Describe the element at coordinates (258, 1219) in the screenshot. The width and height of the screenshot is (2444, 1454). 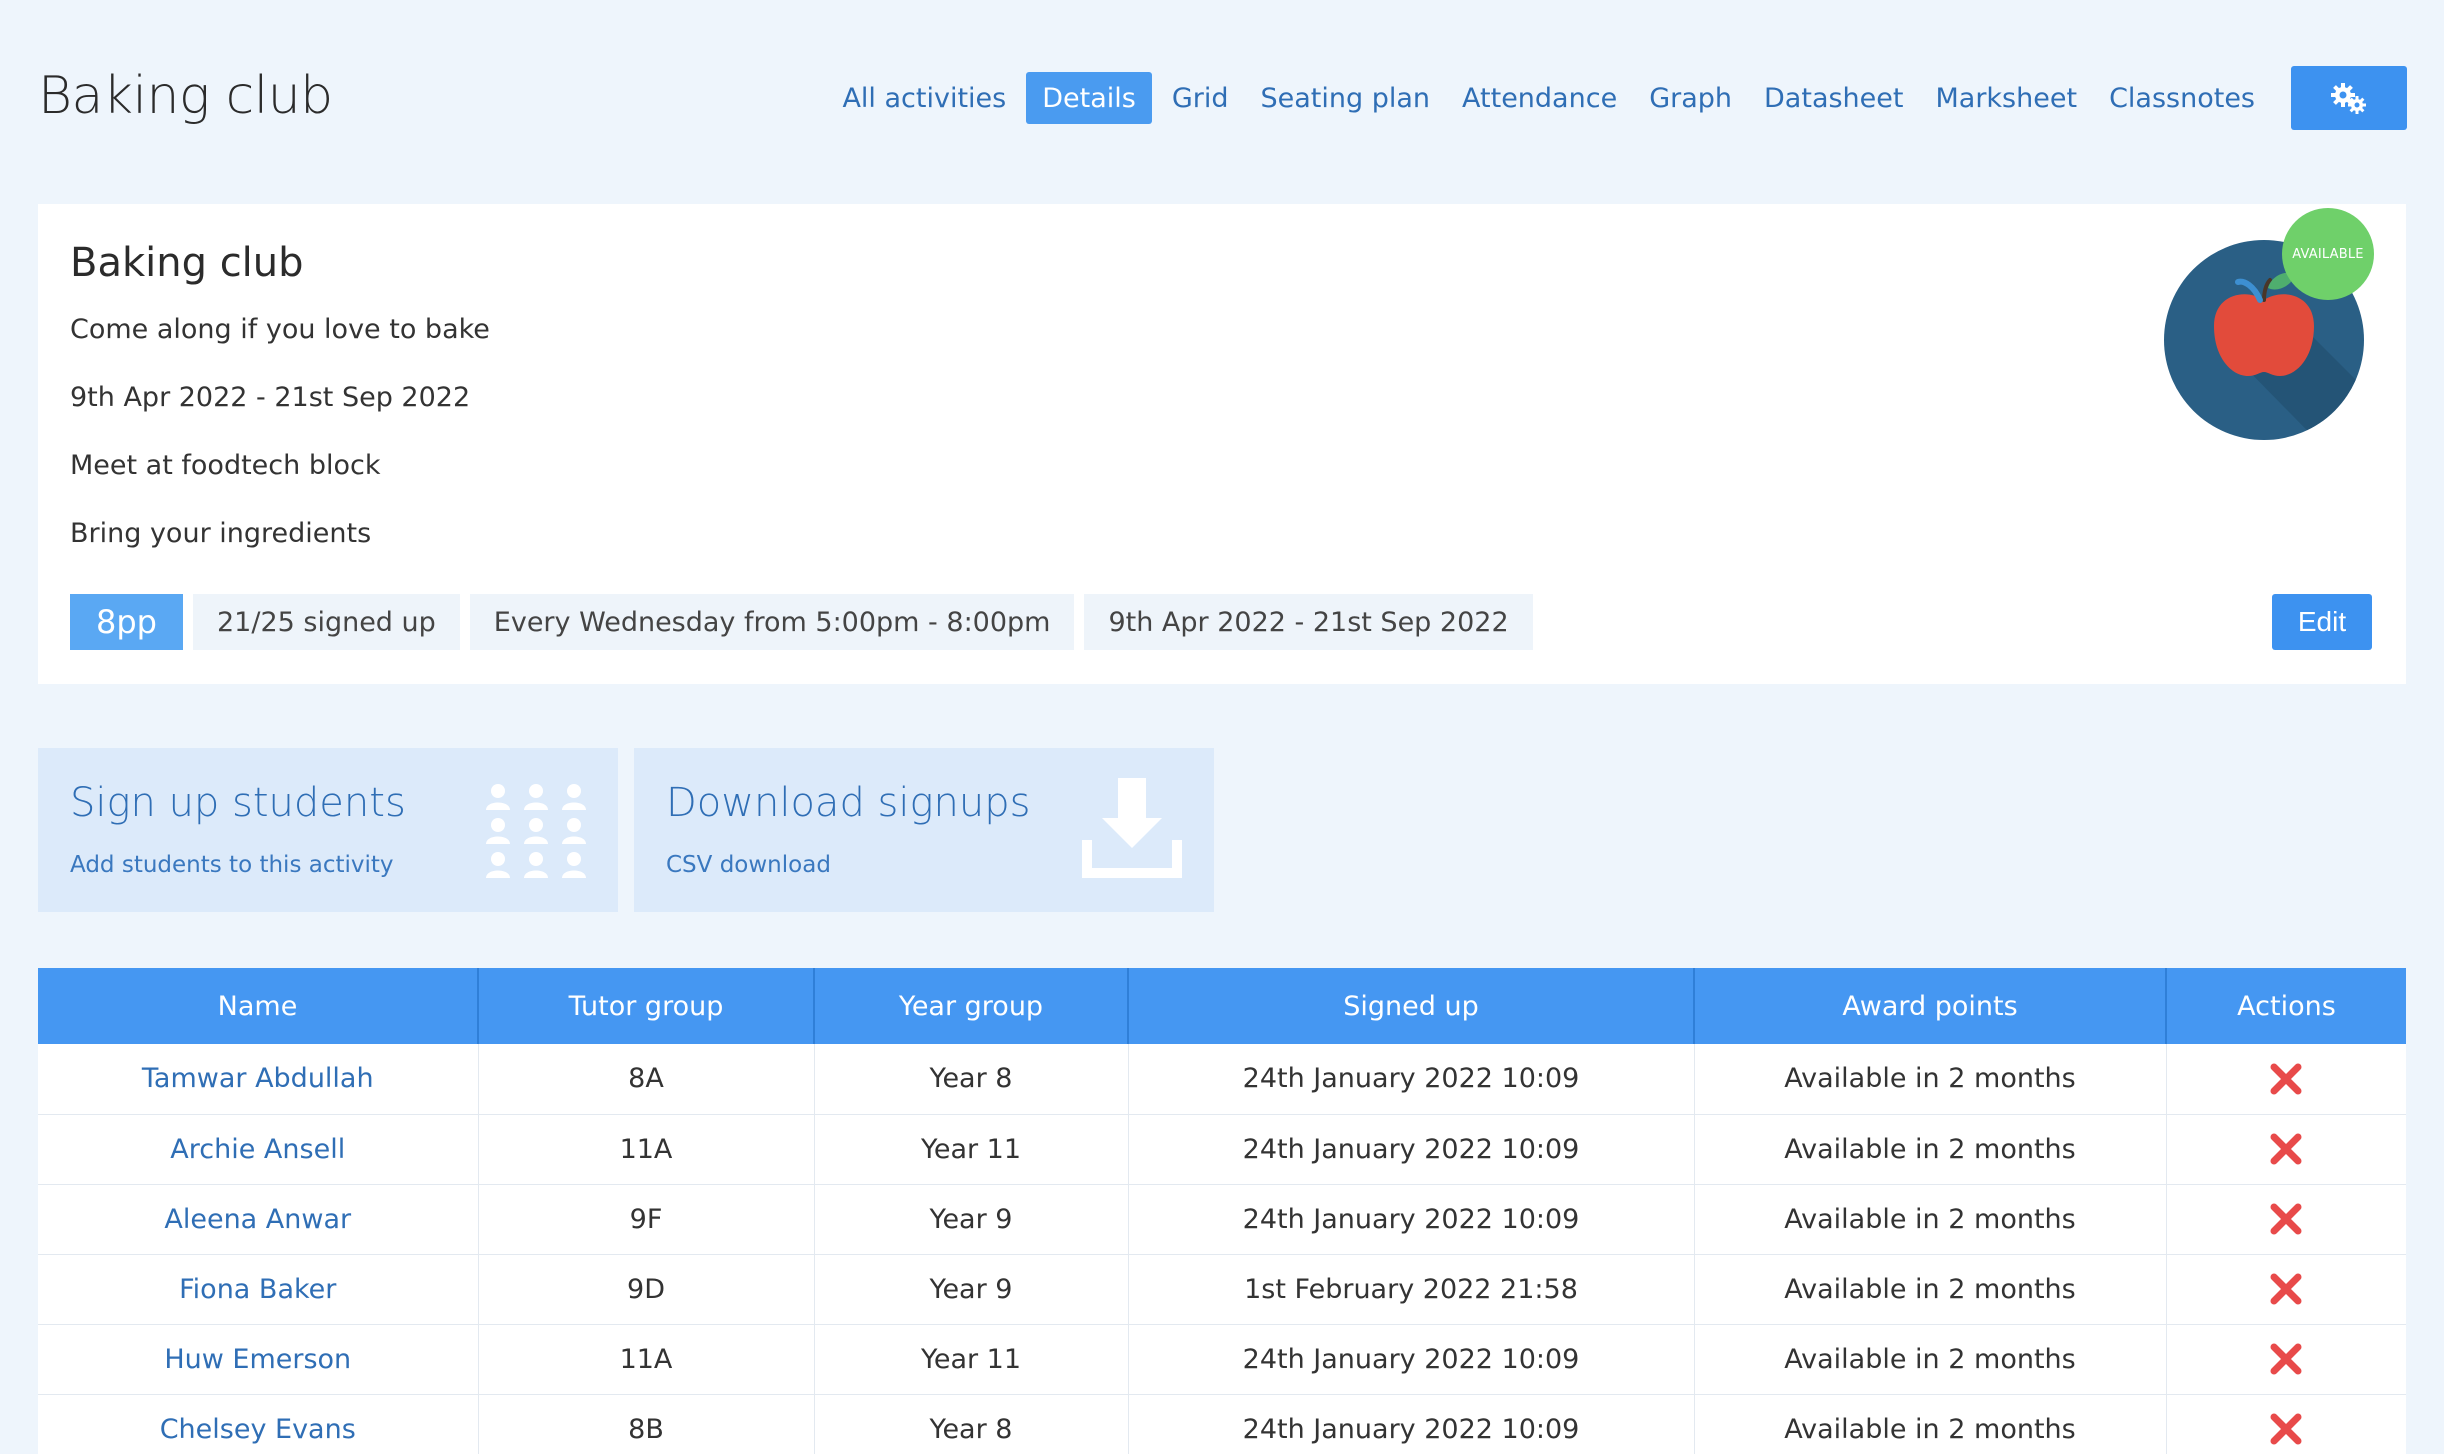
I see `student-name-link: Aleena Anwar` at that location.